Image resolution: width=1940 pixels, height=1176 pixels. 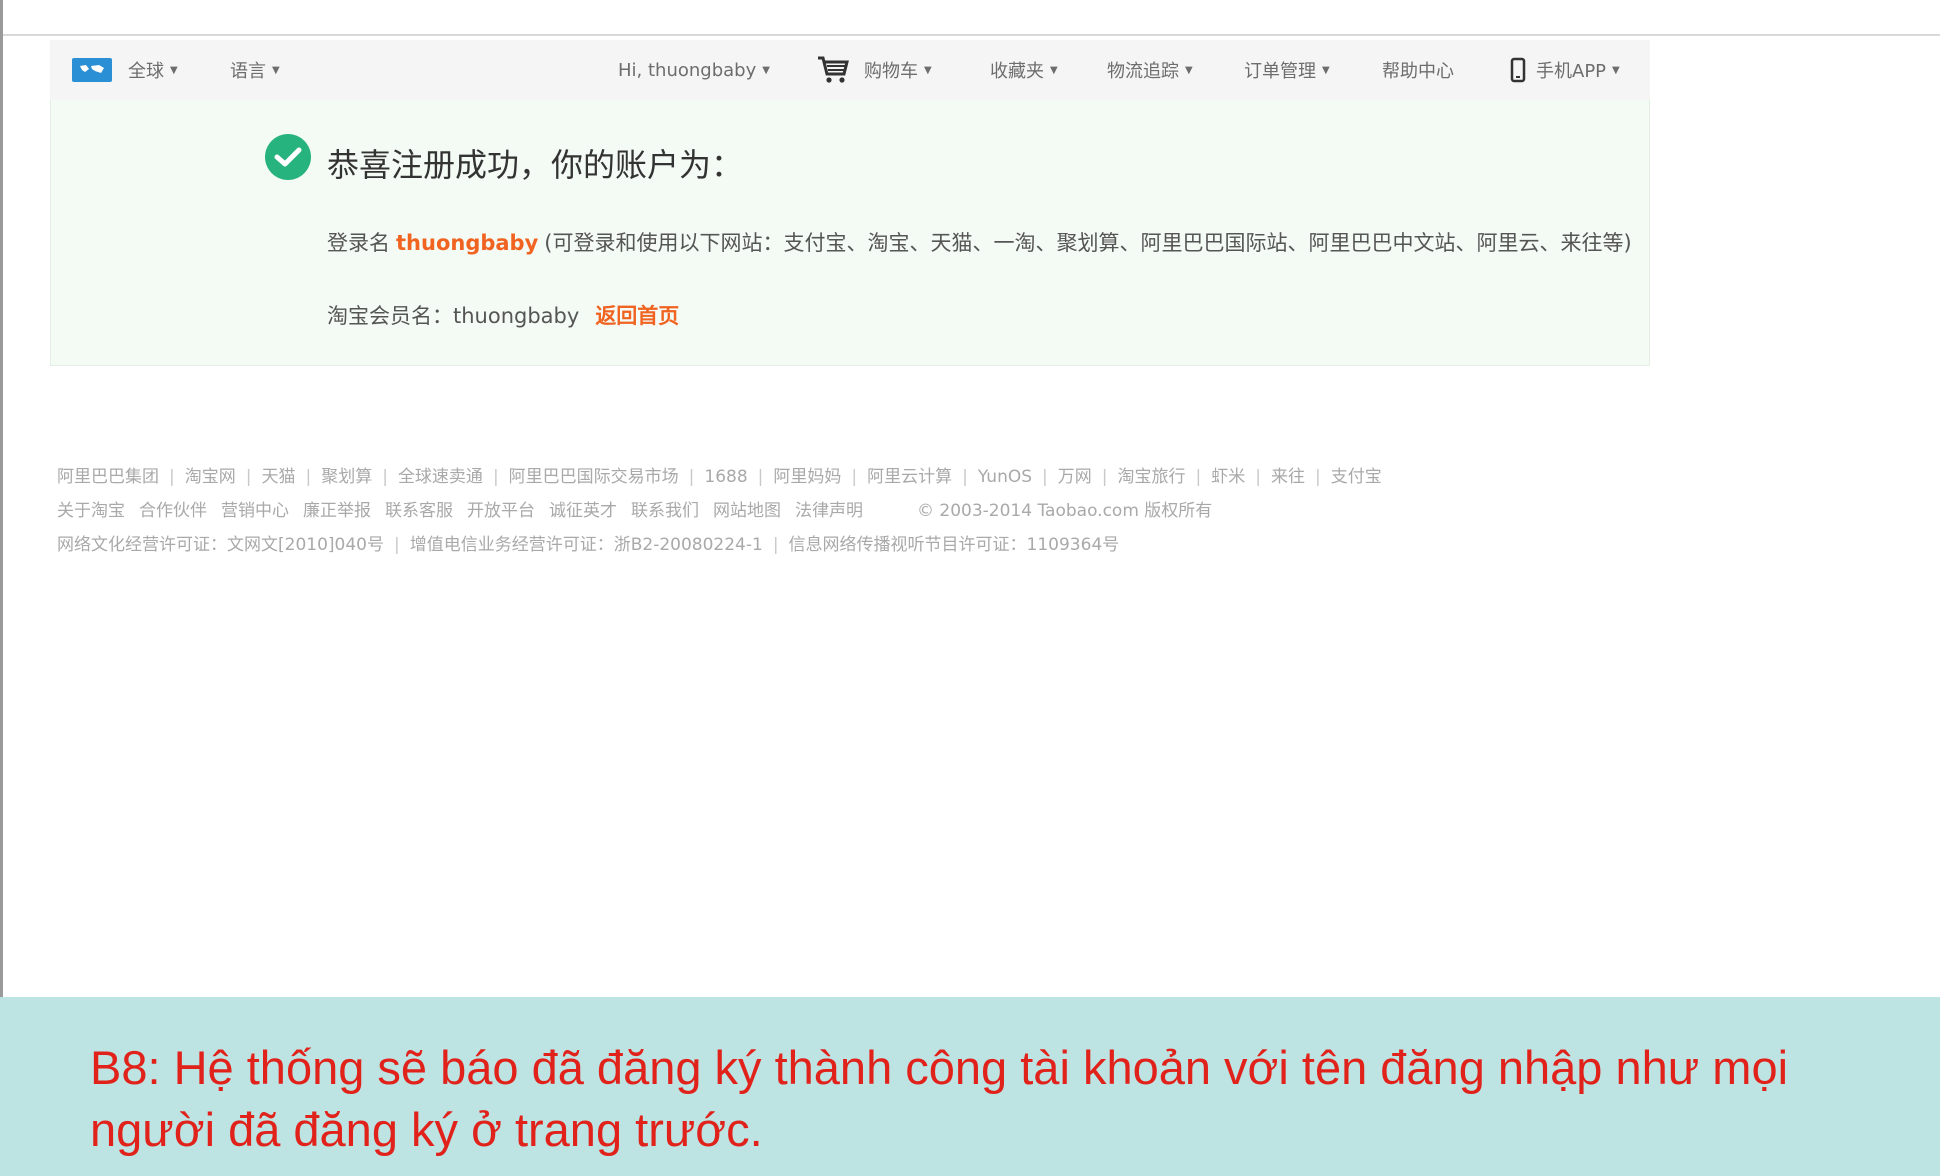 What do you see at coordinates (747, 511) in the screenshot?
I see `footer-link: 网站地图` at bounding box center [747, 511].